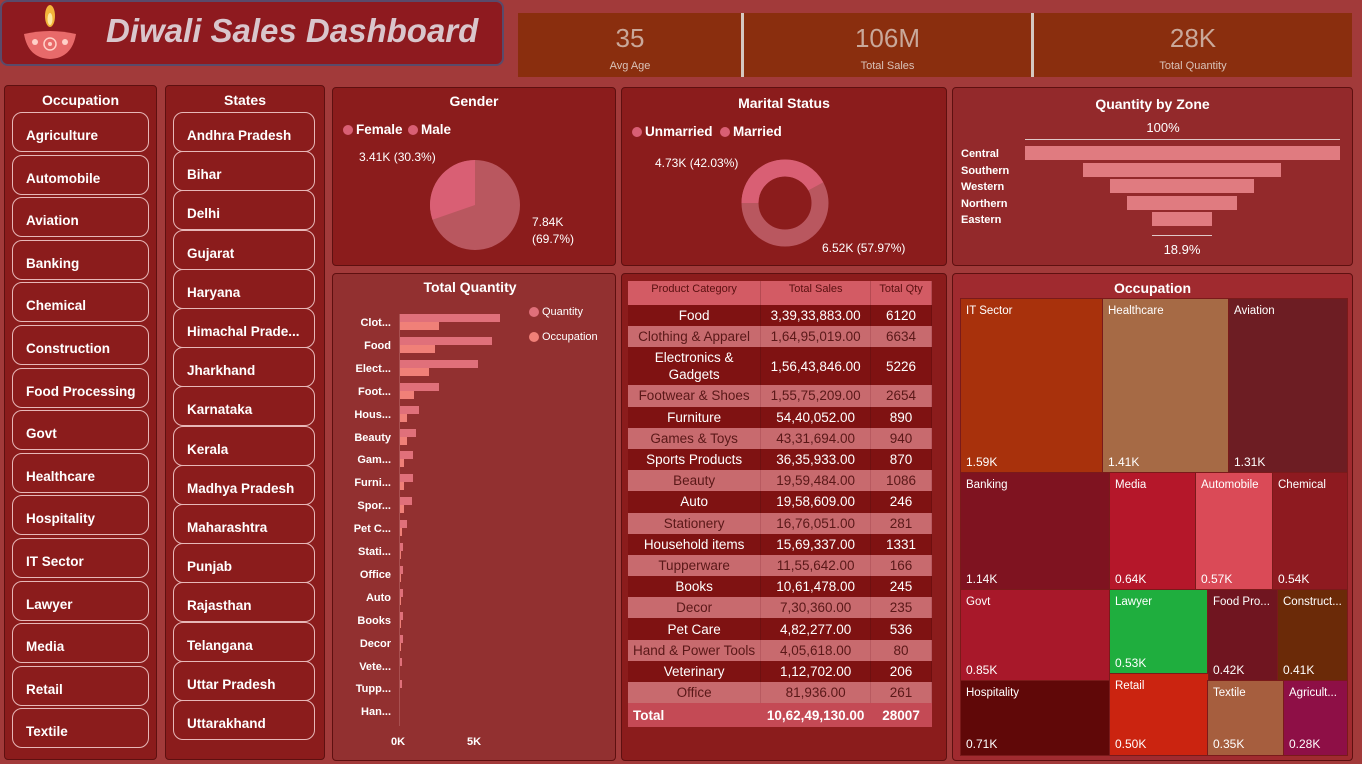 The width and height of the screenshot is (1362, 764). What do you see at coordinates (780, 459) in the screenshot?
I see `table-row: Sports Products 36,35,933.00 870` at bounding box center [780, 459].